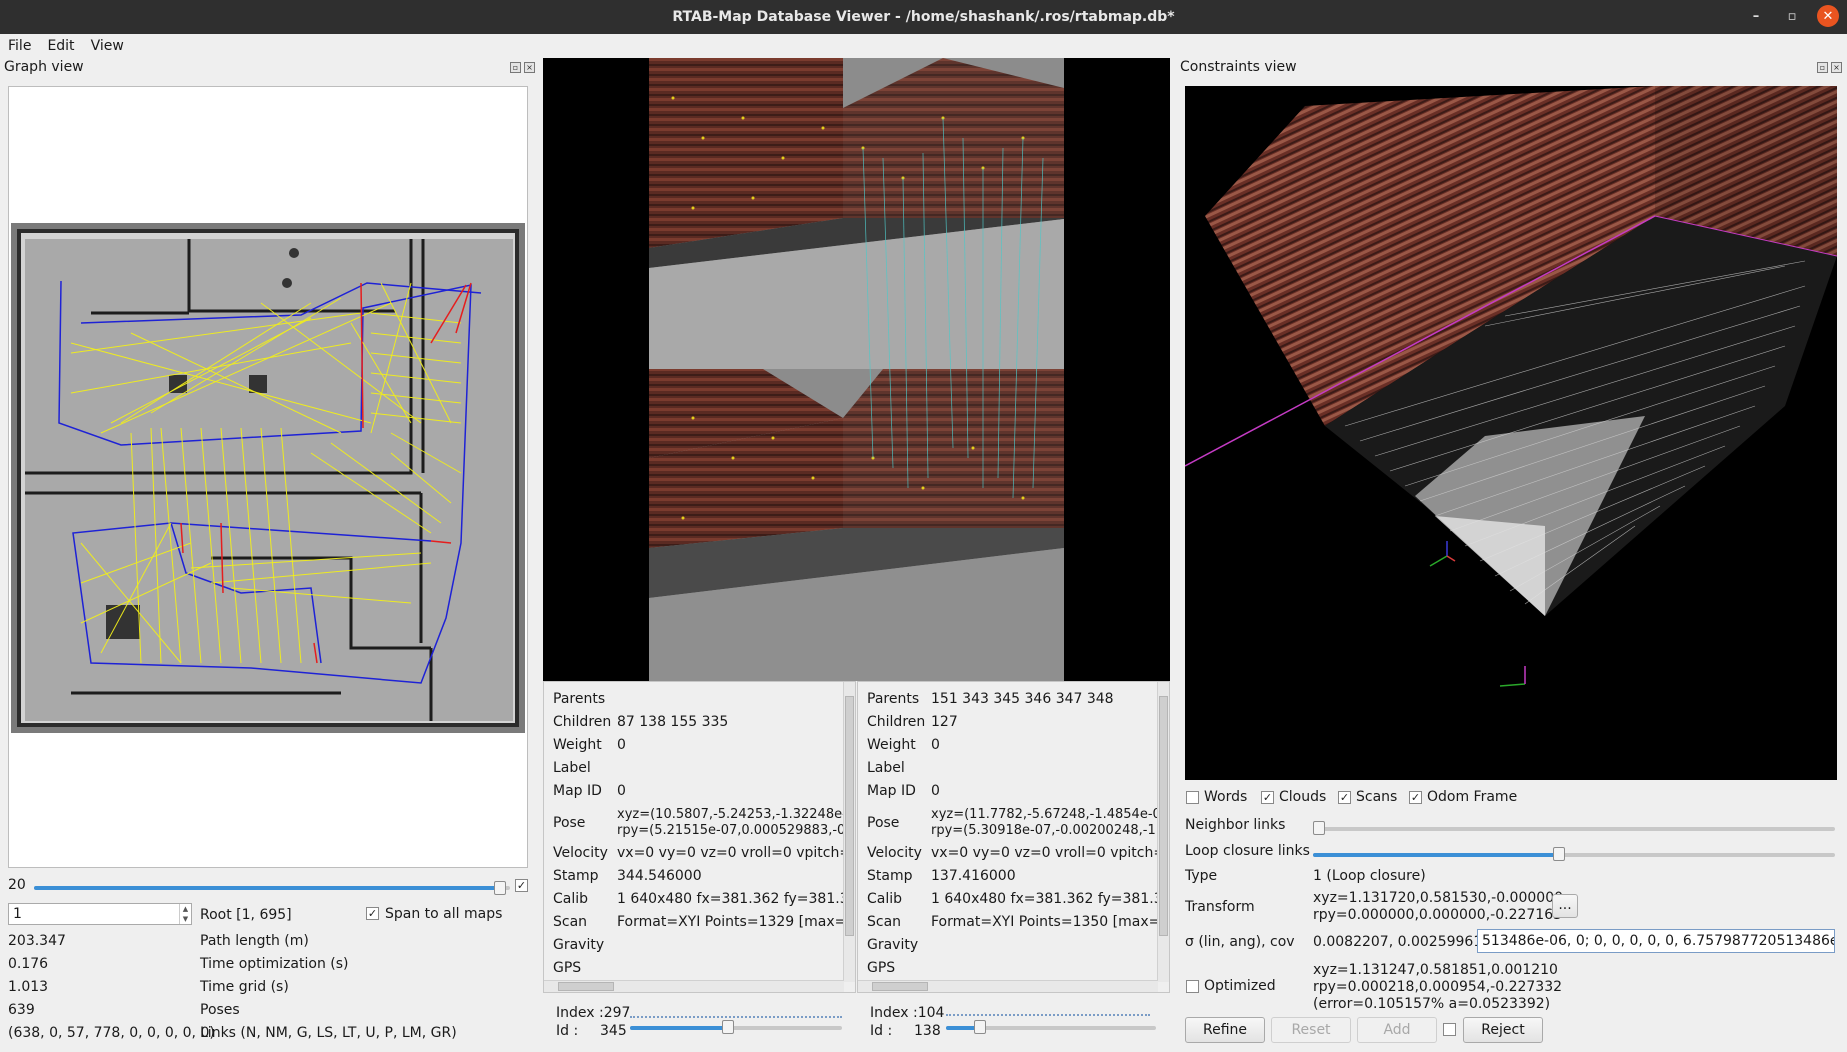 The width and height of the screenshot is (1847, 1052). What do you see at coordinates (1559, 854) in the screenshot?
I see `loop-closure-slider-handle` at bounding box center [1559, 854].